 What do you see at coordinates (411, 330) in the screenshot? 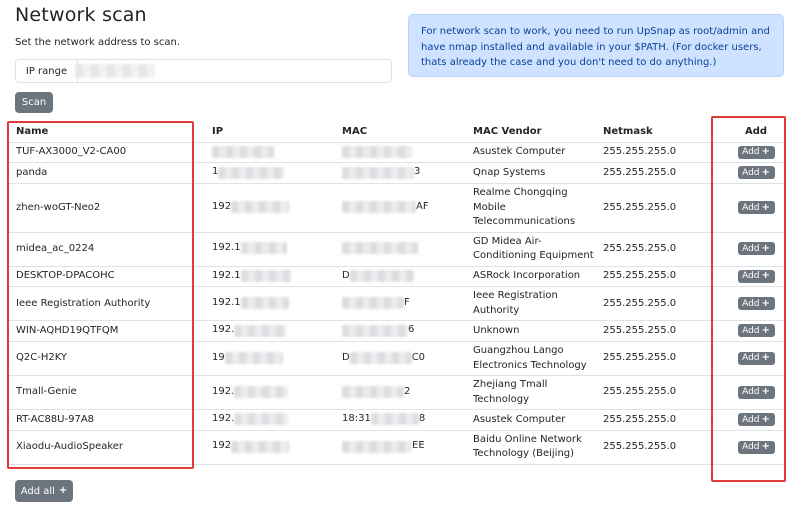
I see `mac-visible-suffix: 6` at bounding box center [411, 330].